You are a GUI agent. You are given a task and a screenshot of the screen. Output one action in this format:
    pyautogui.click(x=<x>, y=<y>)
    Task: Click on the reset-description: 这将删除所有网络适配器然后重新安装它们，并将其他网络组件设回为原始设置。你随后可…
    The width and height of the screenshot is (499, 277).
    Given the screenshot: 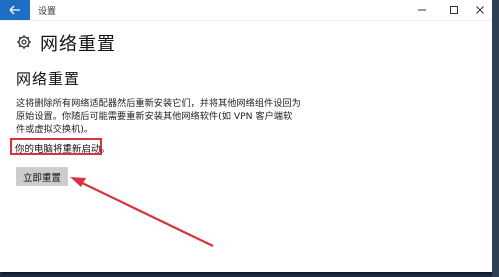 What is the action you would take?
    pyautogui.click(x=158, y=116)
    